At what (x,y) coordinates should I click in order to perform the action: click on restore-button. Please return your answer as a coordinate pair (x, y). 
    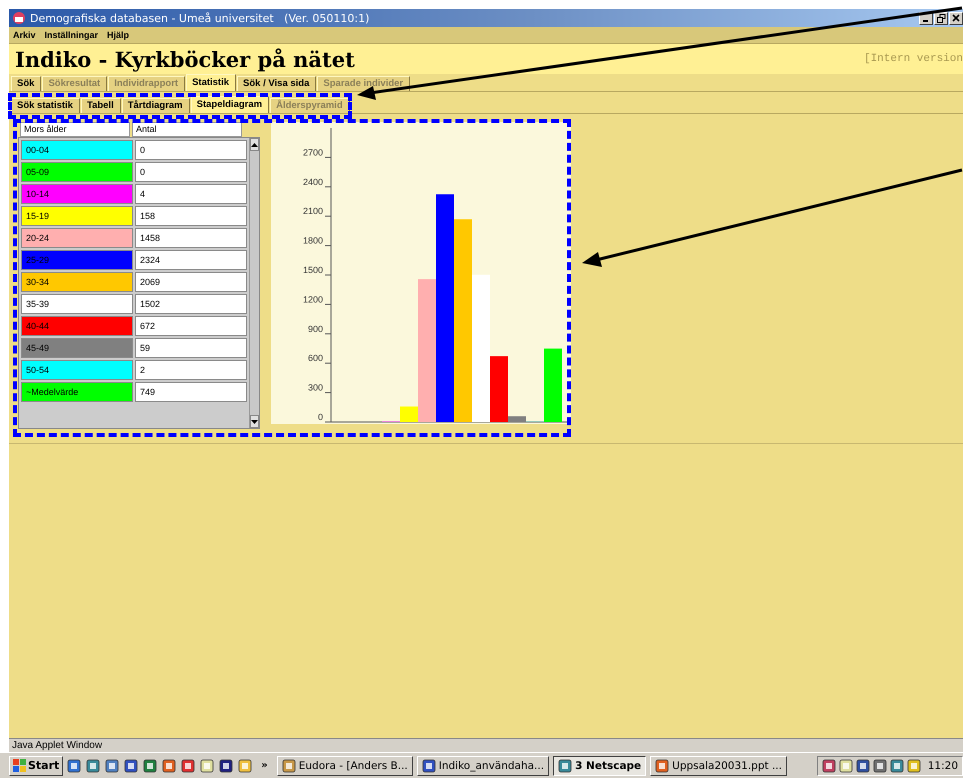
    Looking at the image, I should click on (941, 18).